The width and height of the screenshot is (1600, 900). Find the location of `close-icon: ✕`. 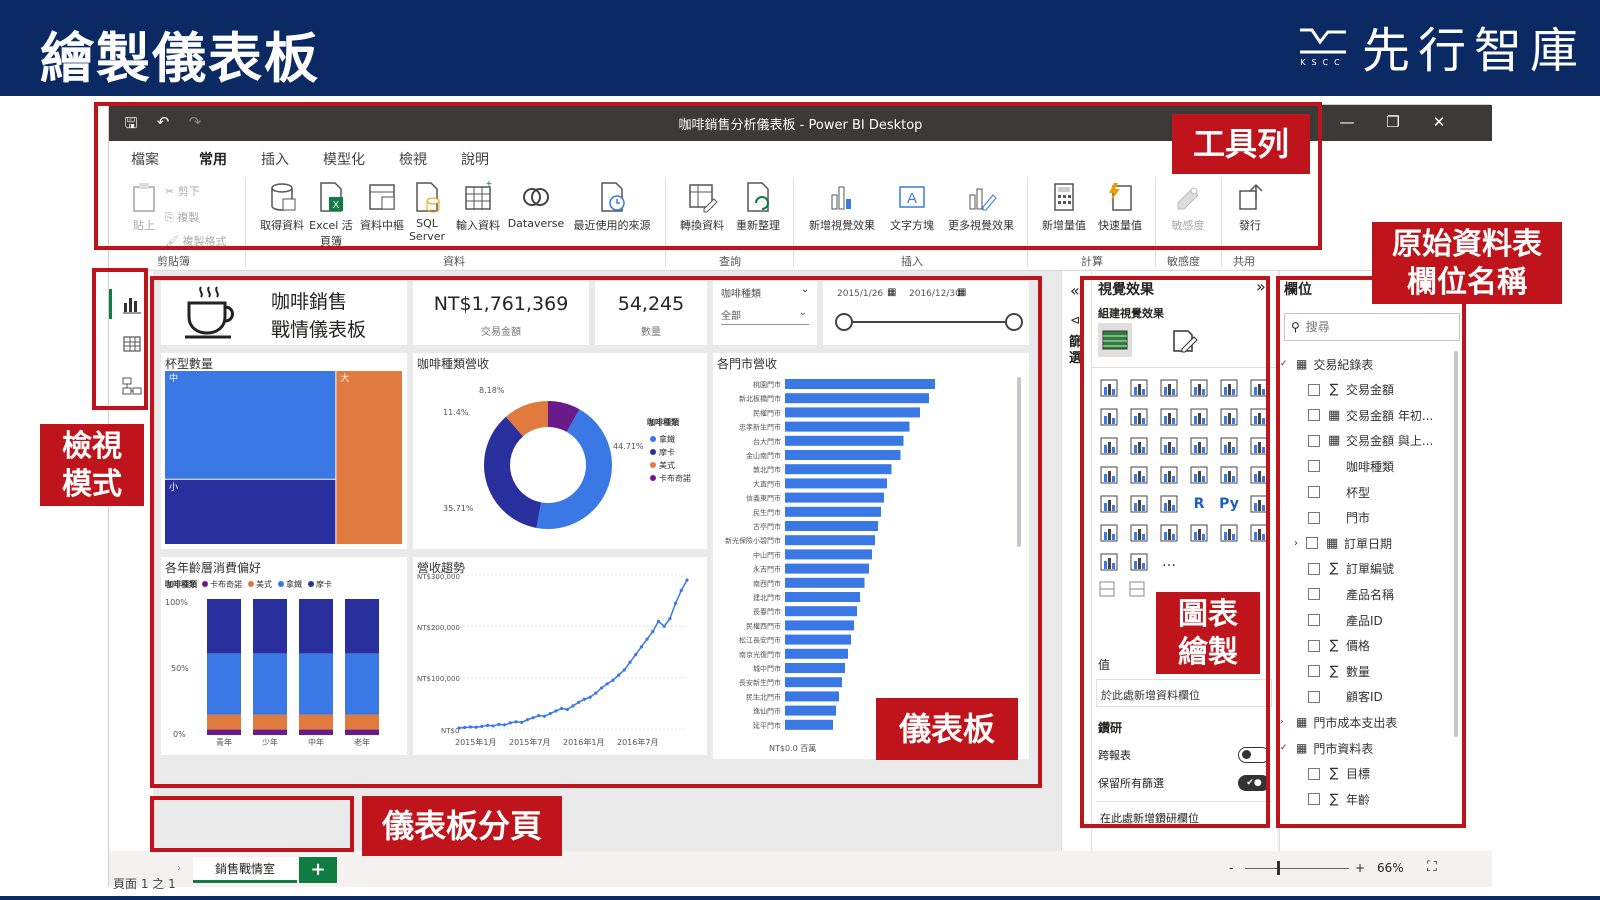

close-icon: ✕ is located at coordinates (1439, 123).